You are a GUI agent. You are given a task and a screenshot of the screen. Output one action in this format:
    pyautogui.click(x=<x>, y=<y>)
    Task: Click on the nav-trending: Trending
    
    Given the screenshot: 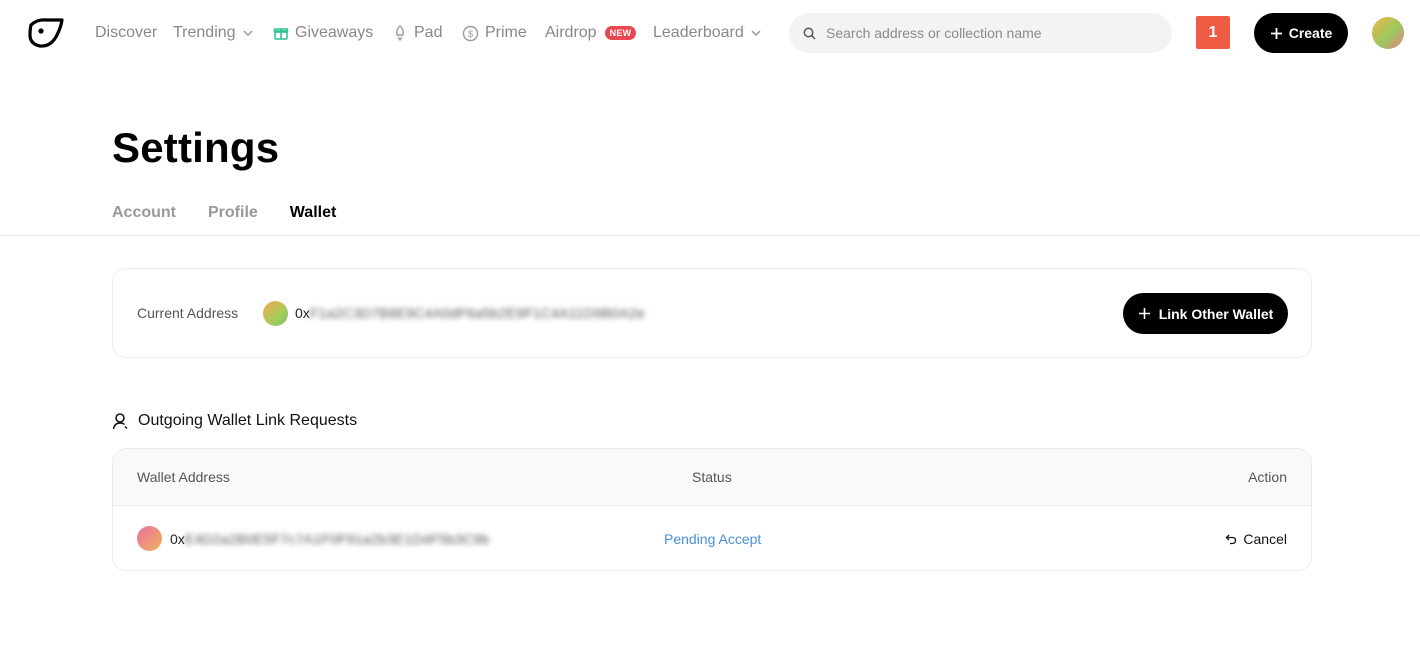 What is the action you would take?
    pyautogui.click(x=213, y=33)
    